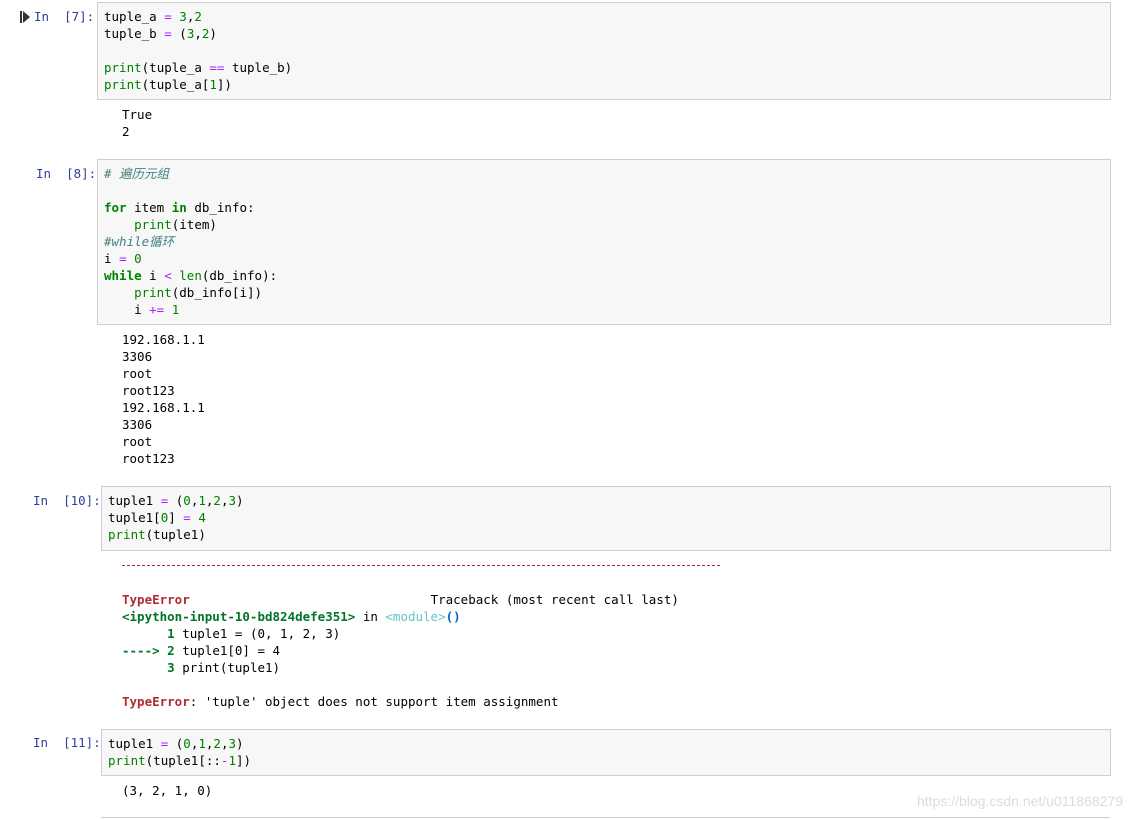 The width and height of the screenshot is (1133, 819). Describe the element at coordinates (190, 207) in the screenshot. I see `code-line: for item in db_info:` at that location.